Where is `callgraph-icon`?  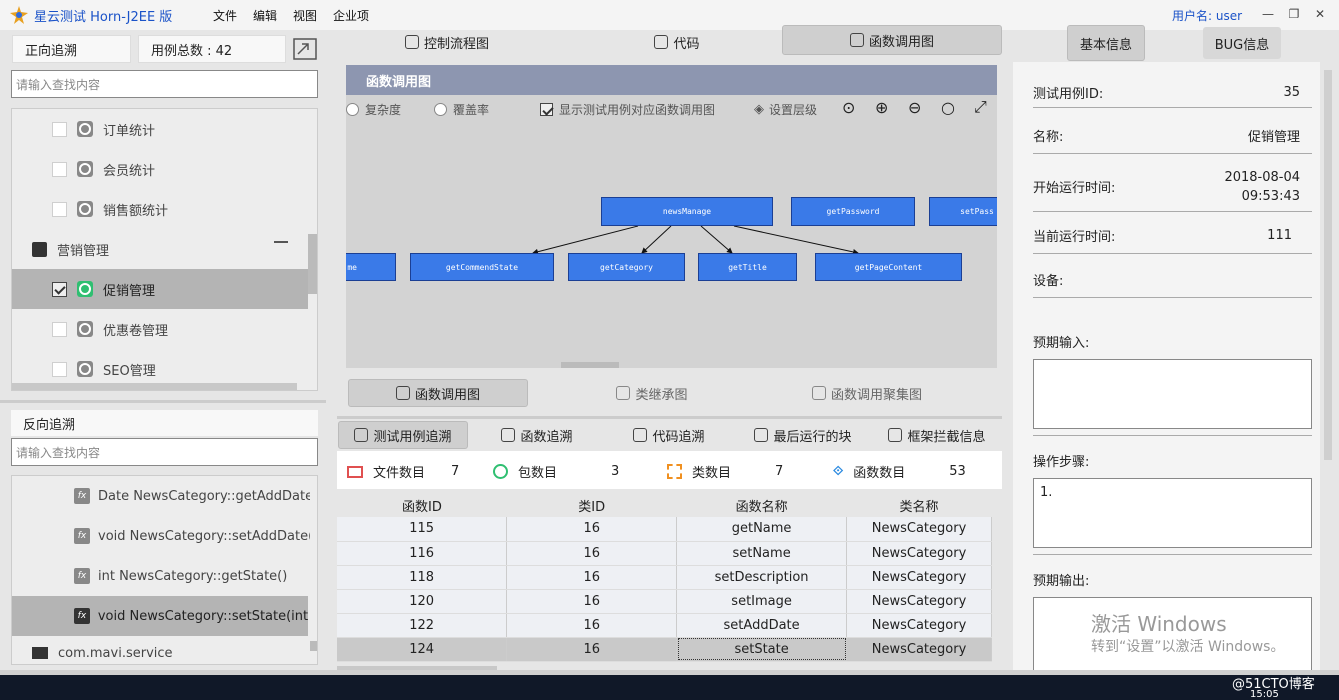
callgraph-icon is located at coordinates (856, 40).